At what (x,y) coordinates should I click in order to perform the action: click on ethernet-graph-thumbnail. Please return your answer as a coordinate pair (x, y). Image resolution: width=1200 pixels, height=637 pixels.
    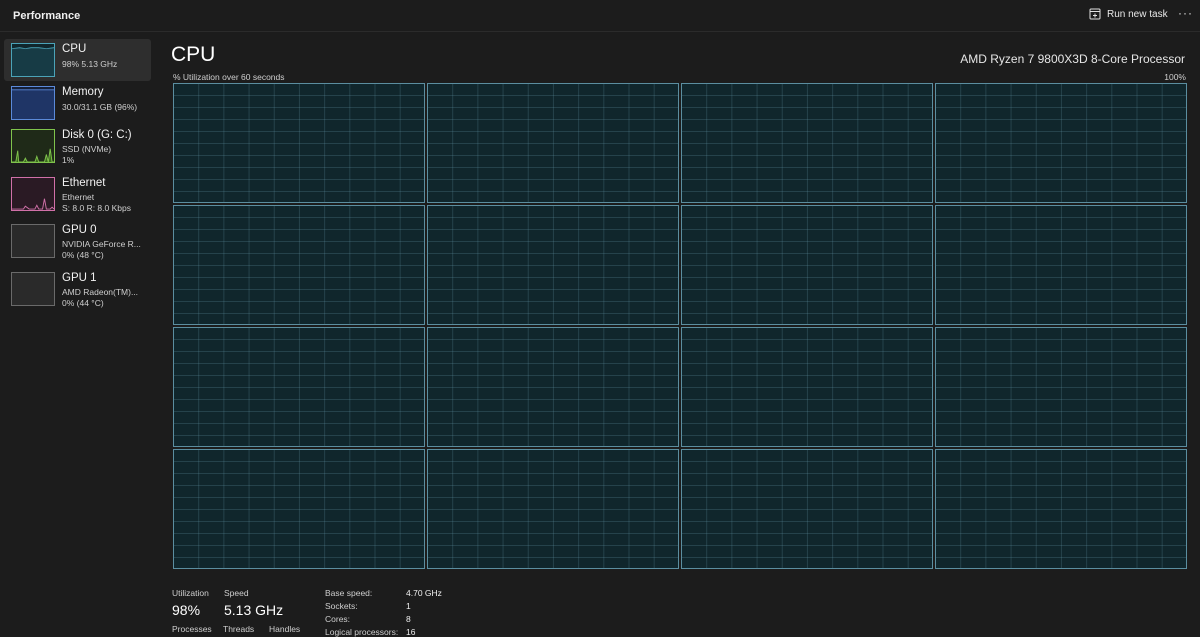
    Looking at the image, I should click on (33, 194).